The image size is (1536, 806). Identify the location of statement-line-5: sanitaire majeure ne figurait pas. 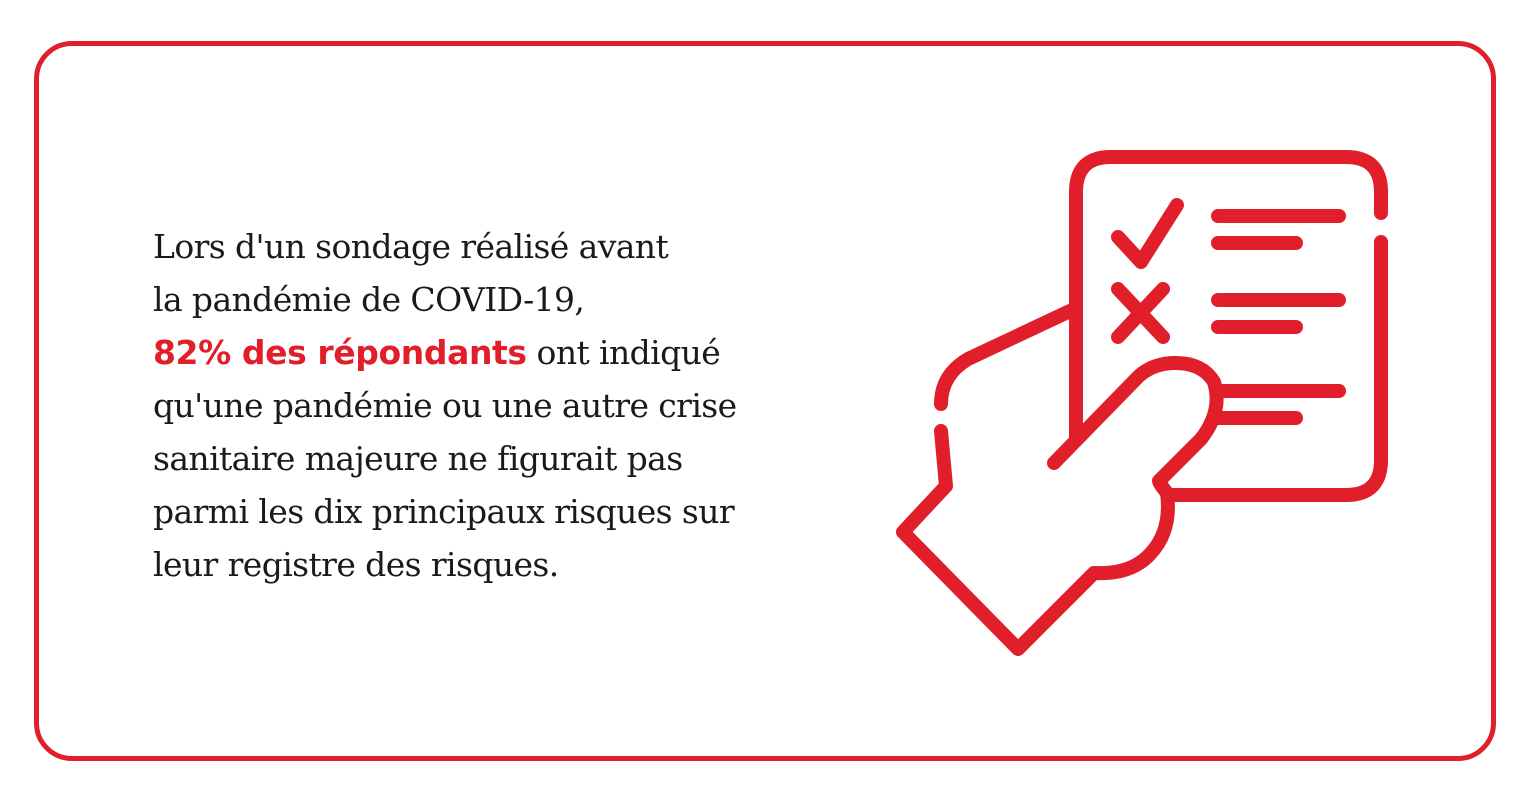
(418, 458).